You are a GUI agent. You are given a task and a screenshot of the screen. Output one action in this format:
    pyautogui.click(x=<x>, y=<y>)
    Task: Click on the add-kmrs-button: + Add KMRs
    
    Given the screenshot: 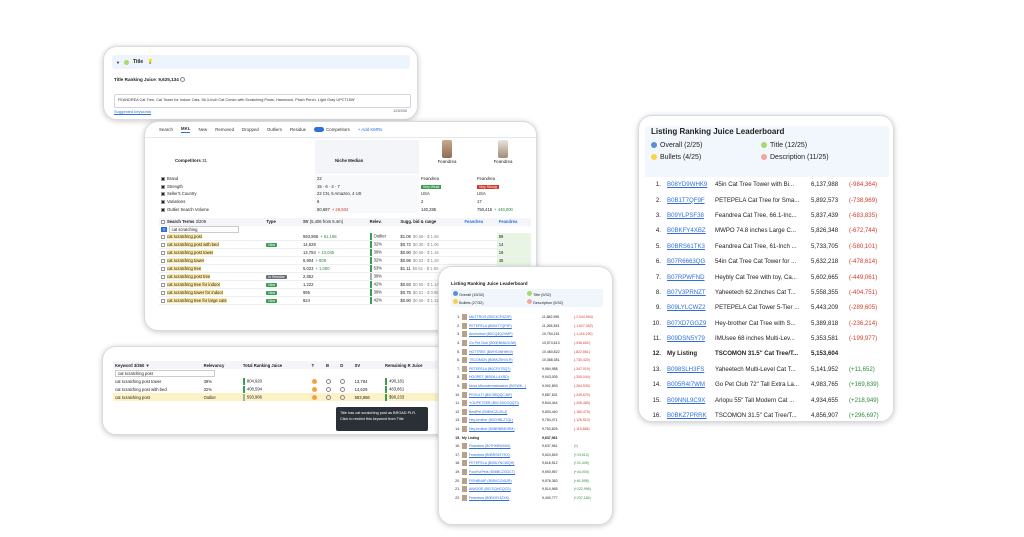 What is the action you would take?
    pyautogui.click(x=370, y=129)
    